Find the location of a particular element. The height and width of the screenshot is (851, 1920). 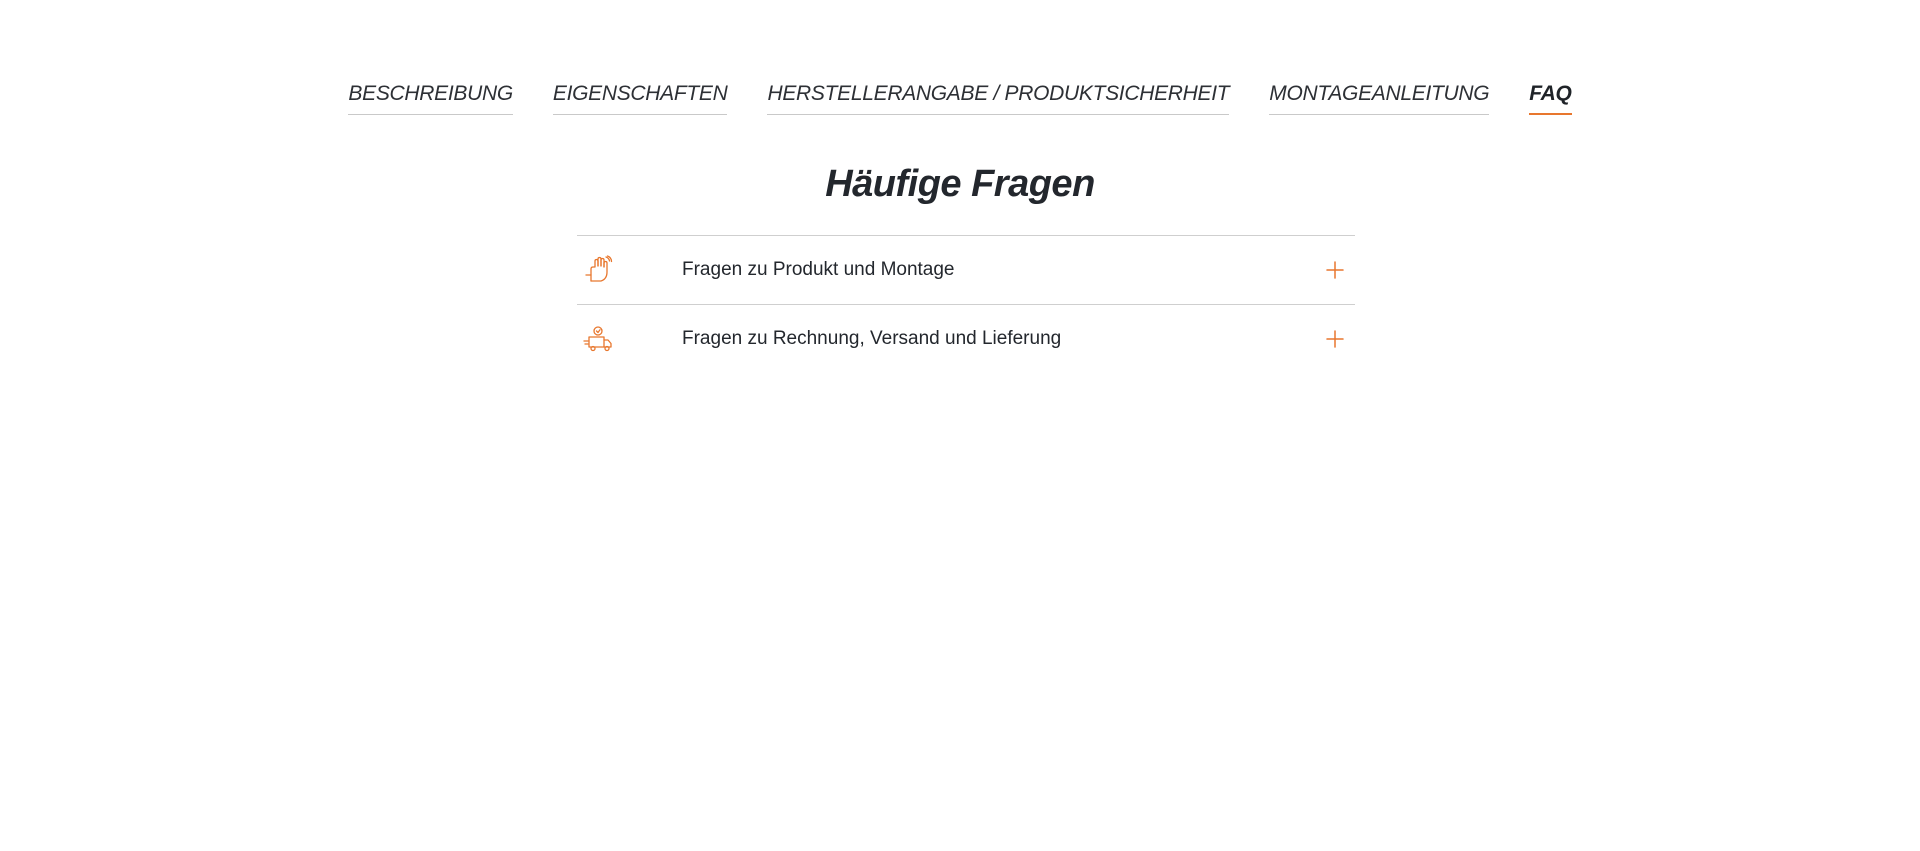

tab-eigenschaften: EIGENSCHAFTEN is located at coordinates (640, 97).